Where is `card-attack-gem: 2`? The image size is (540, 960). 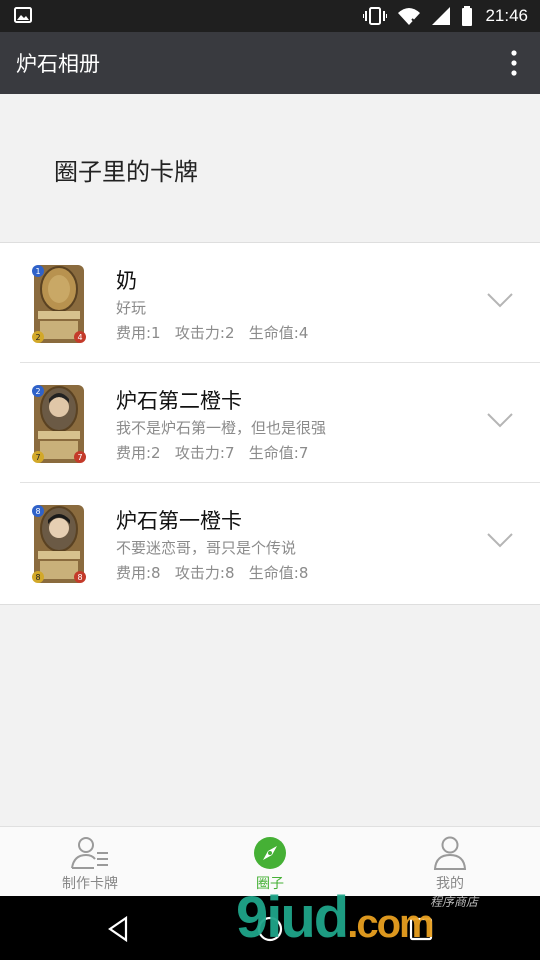 card-attack-gem: 2 is located at coordinates (37, 337).